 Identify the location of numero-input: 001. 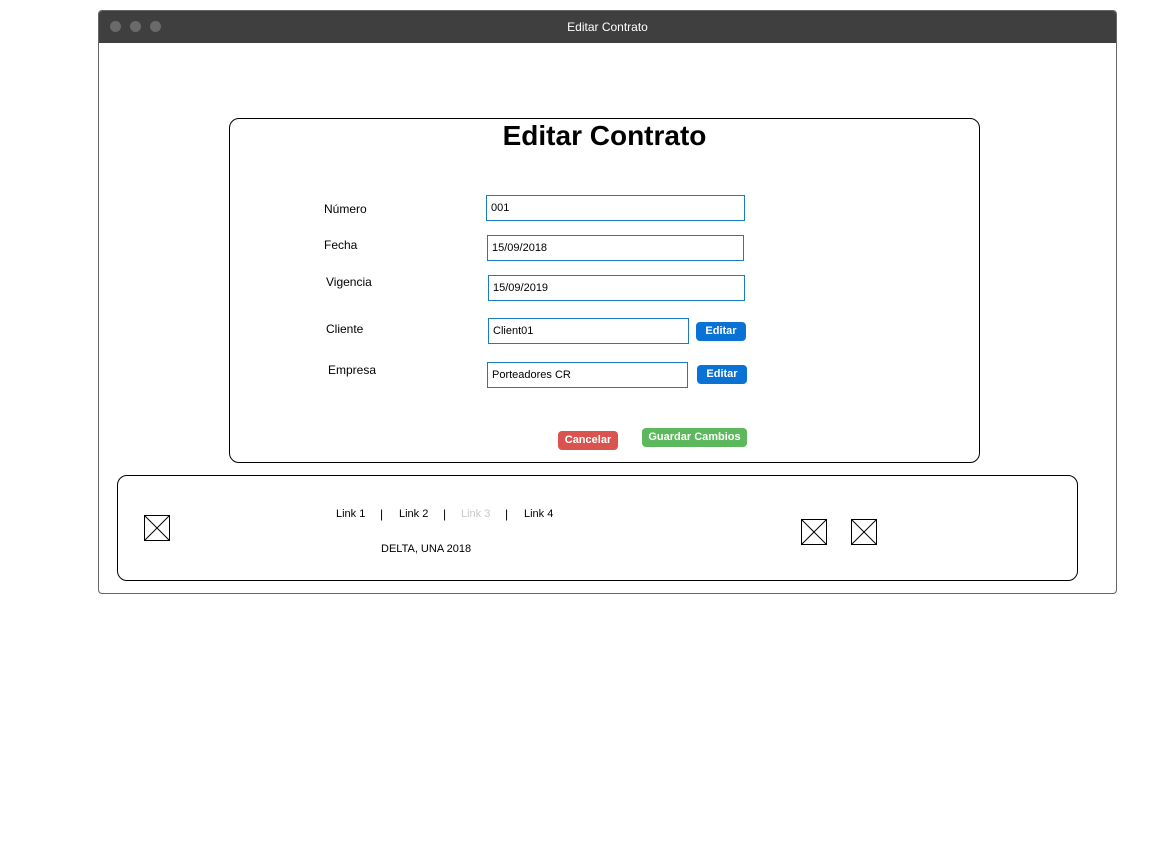
(615, 208).